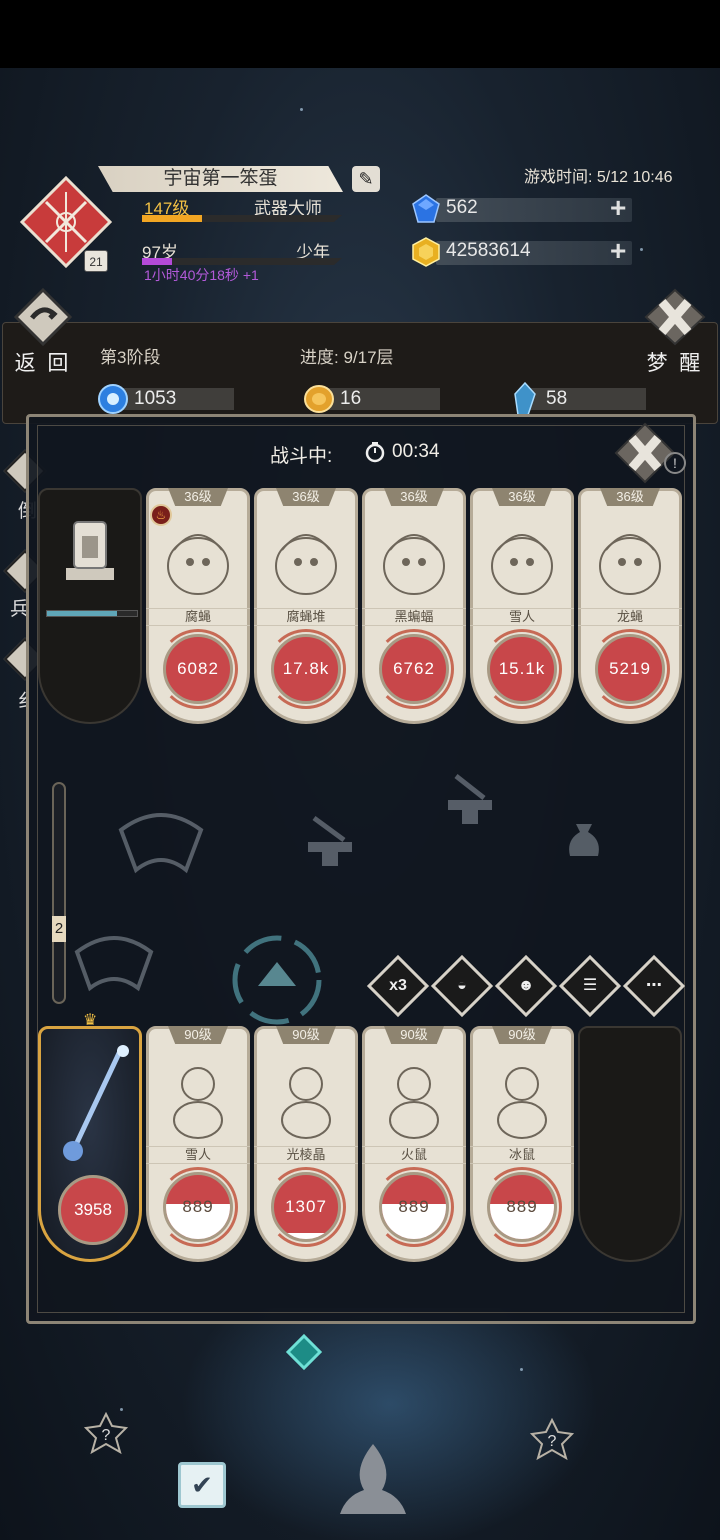 This screenshot has height=1540, width=720. Describe the element at coordinates (416, 451) in the screenshot. I see `battle-timer: 00:34` at that location.